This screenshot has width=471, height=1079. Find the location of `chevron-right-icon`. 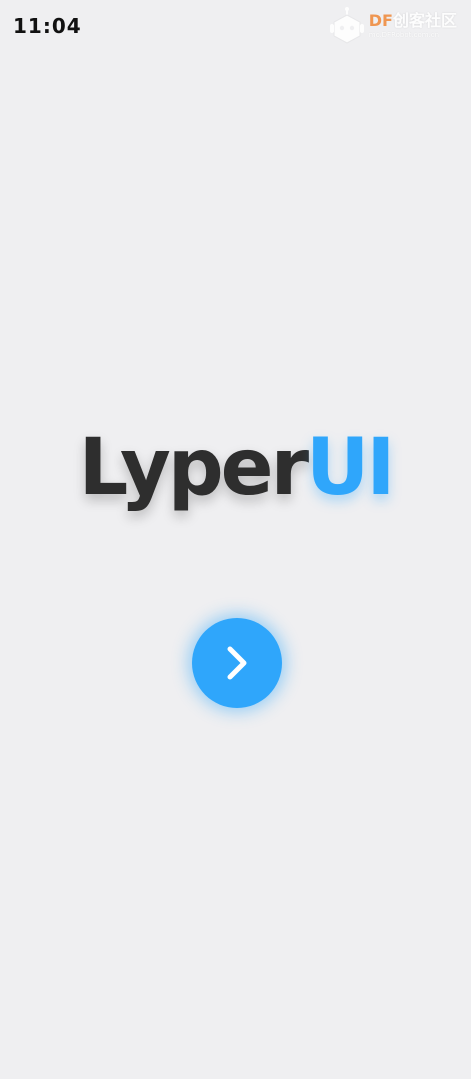

chevron-right-icon is located at coordinates (237, 663).